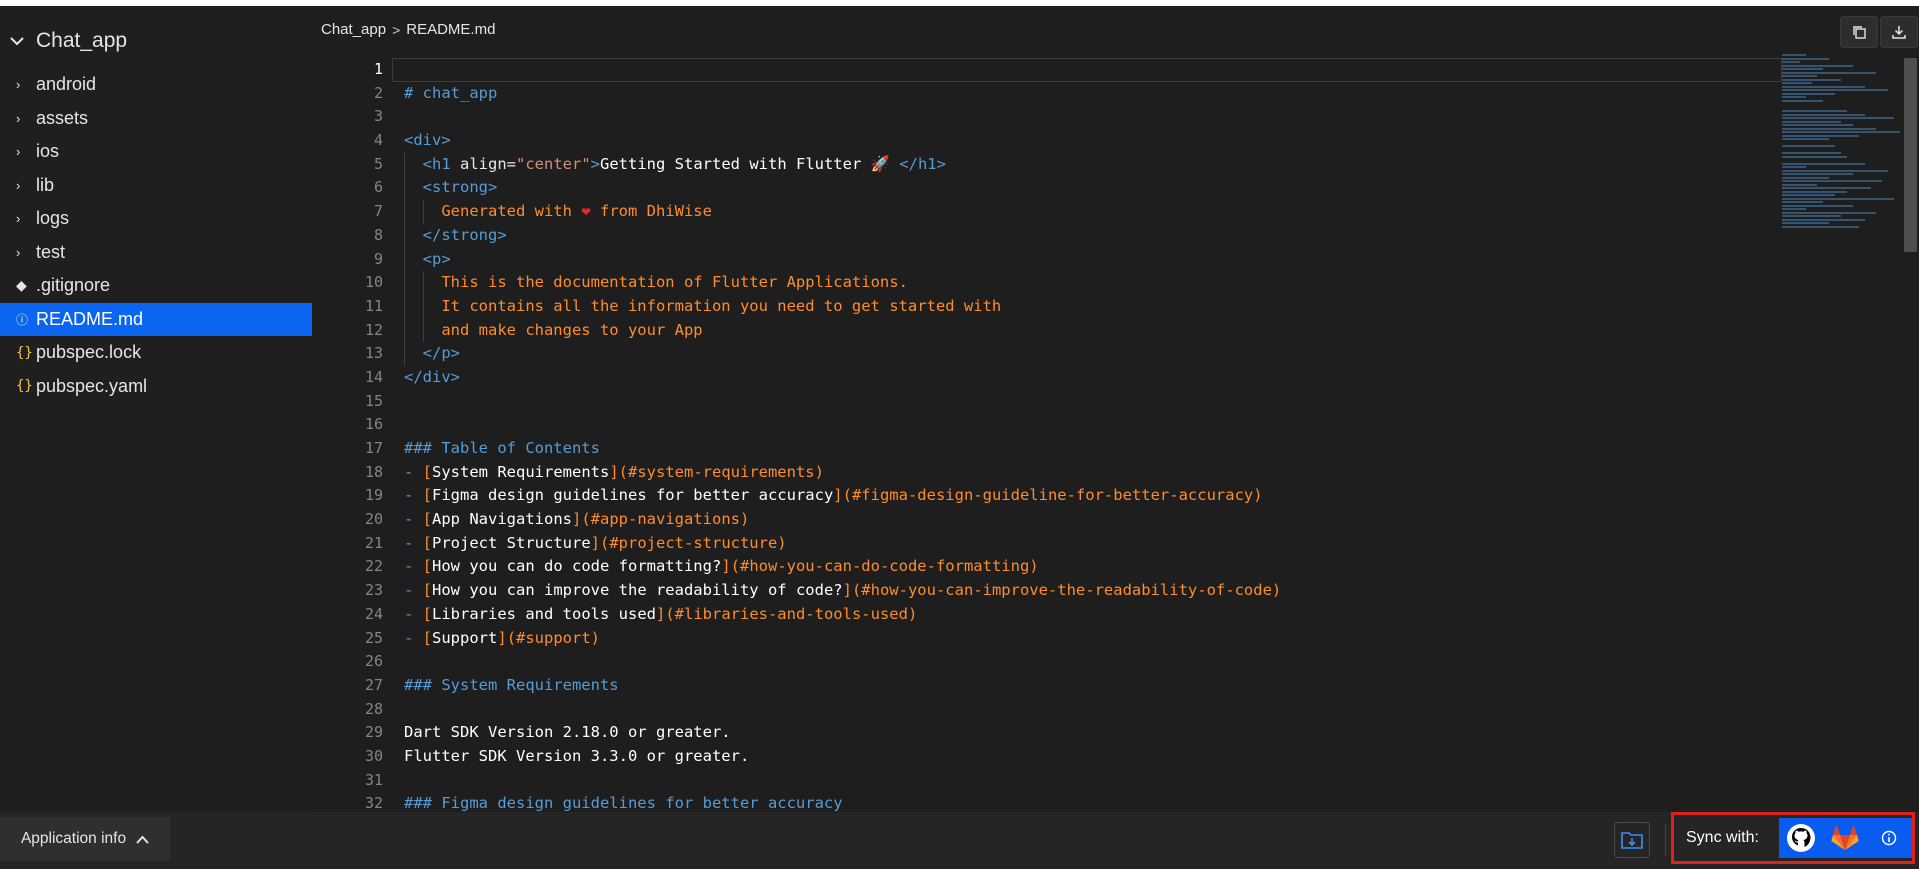 This screenshot has height=875, width=1919. I want to click on line-number: 6, so click(378, 187).